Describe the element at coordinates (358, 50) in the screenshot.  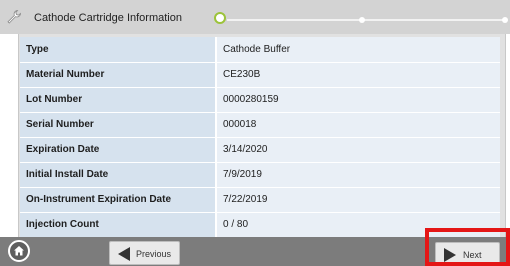
I see `row-value: Cathode Buffer` at that location.